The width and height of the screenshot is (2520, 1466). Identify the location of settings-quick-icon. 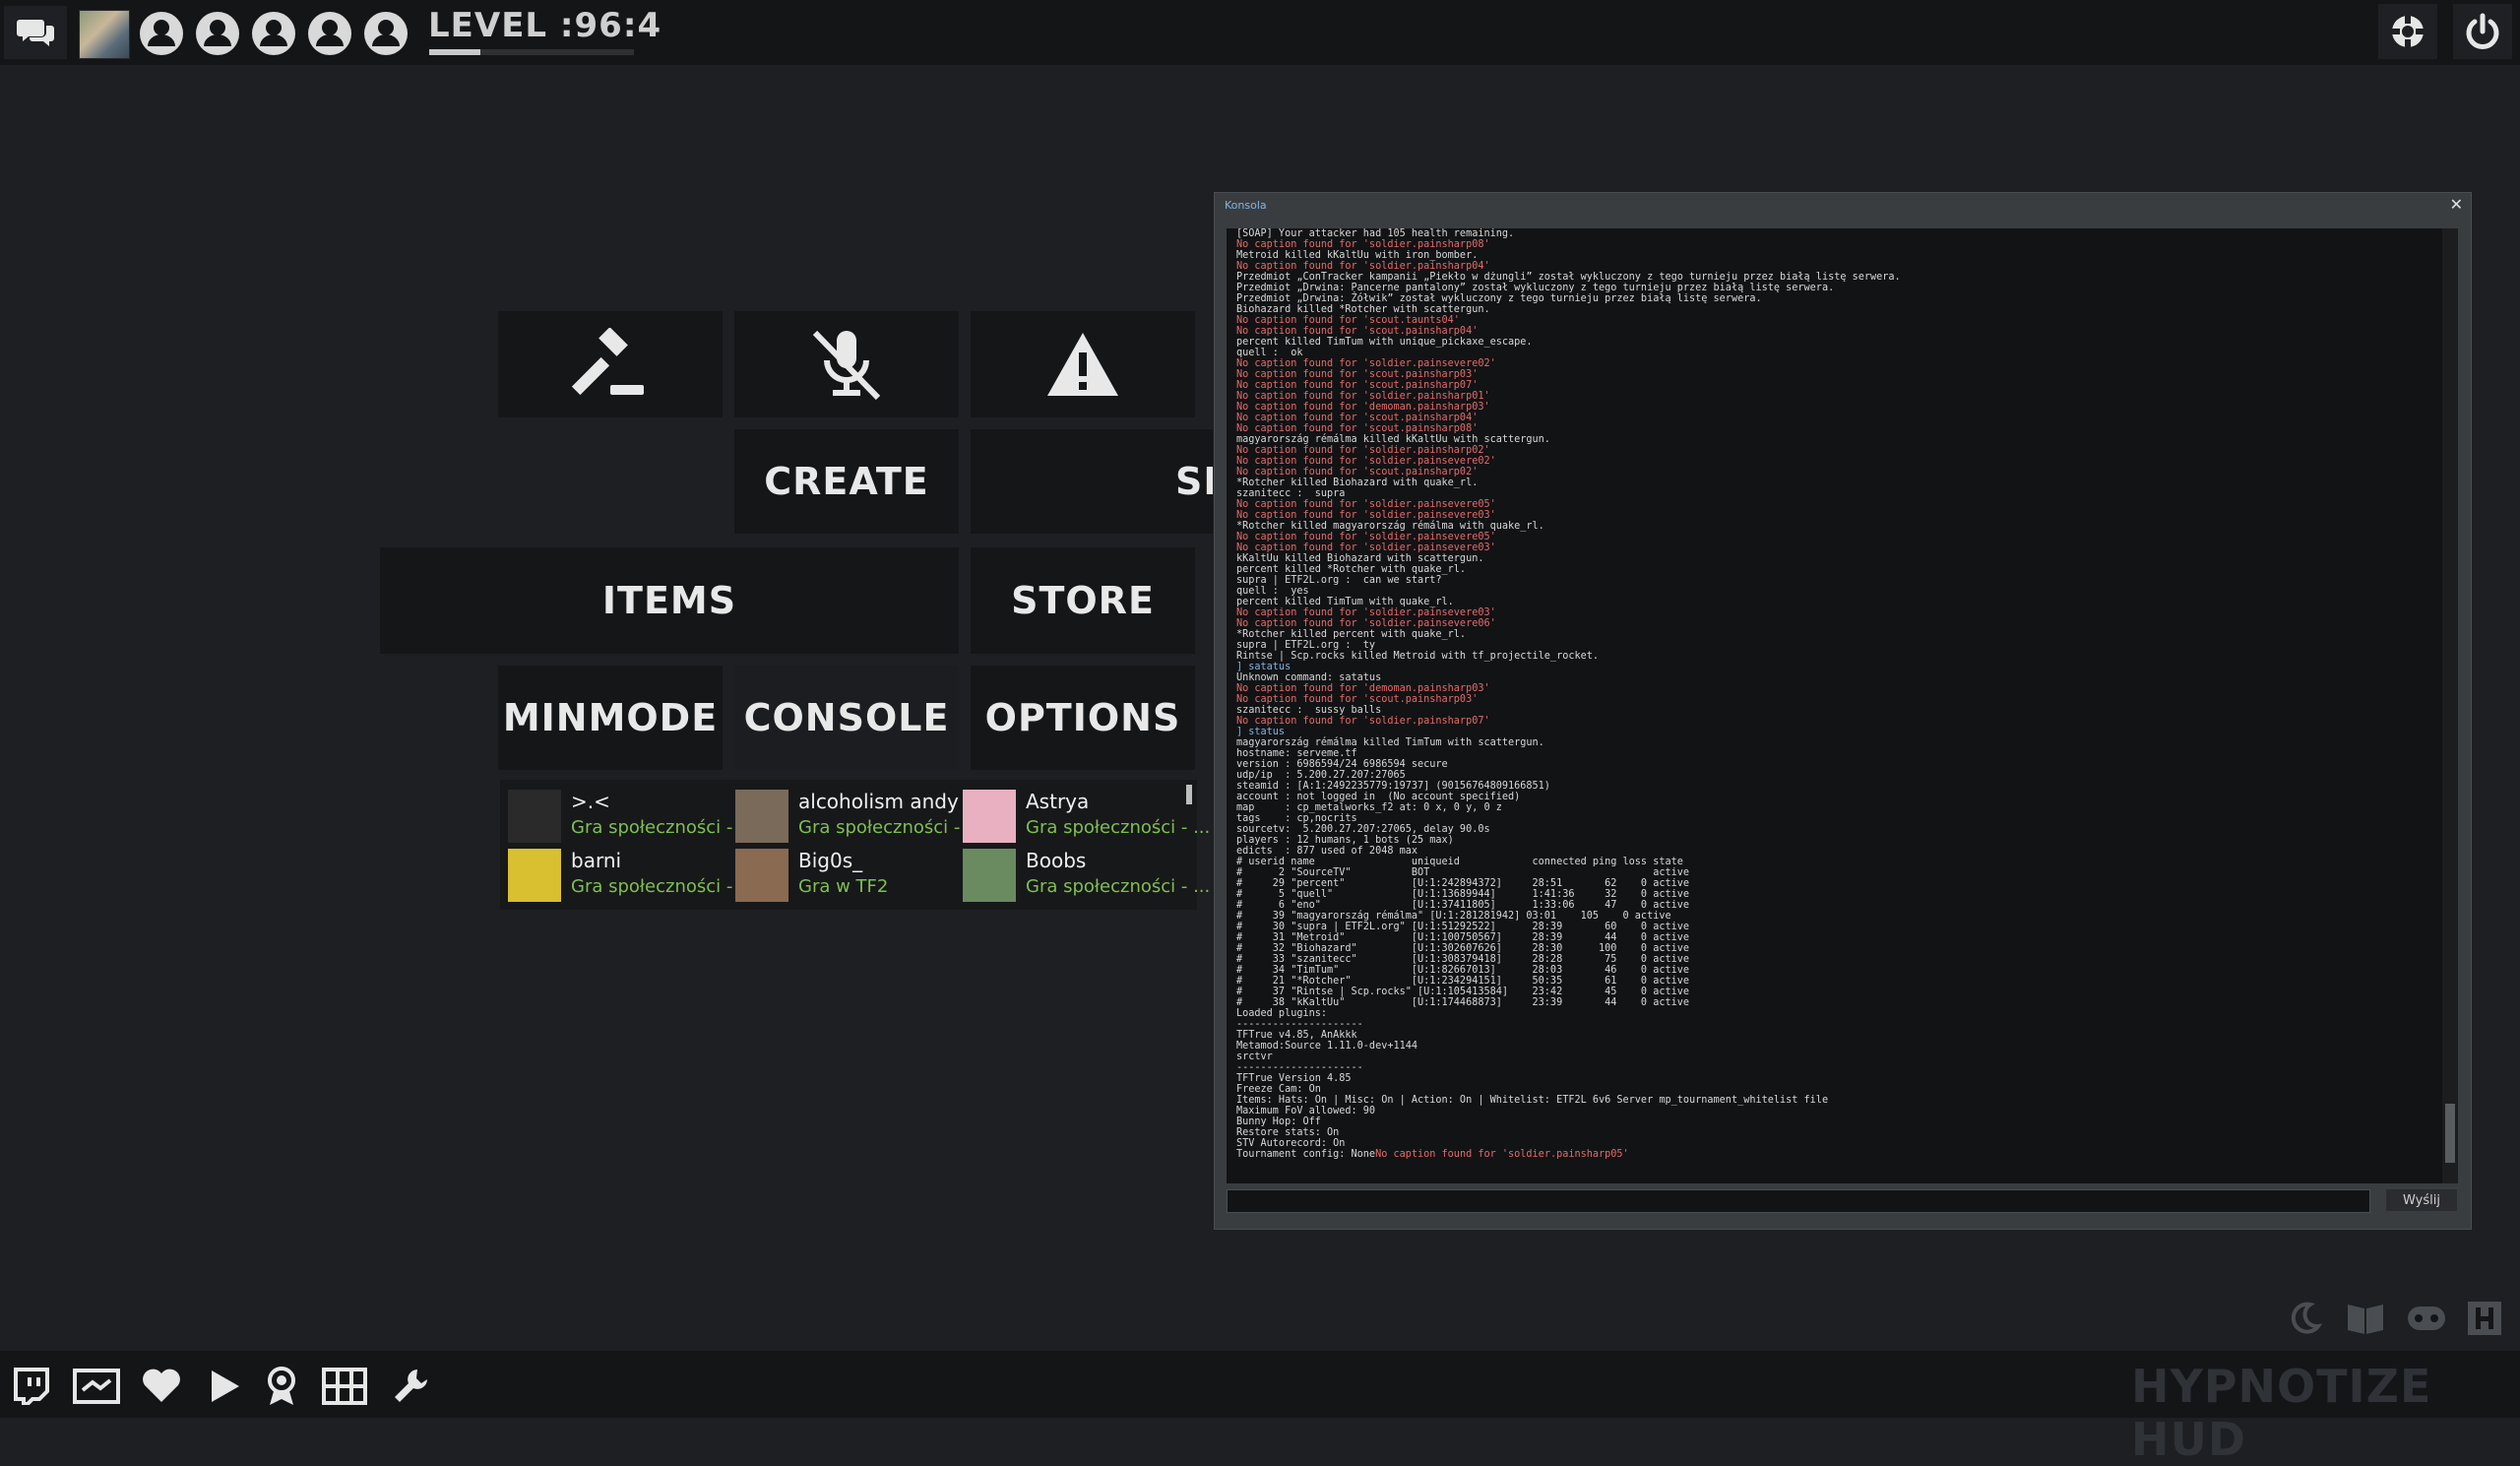
(2407, 32).